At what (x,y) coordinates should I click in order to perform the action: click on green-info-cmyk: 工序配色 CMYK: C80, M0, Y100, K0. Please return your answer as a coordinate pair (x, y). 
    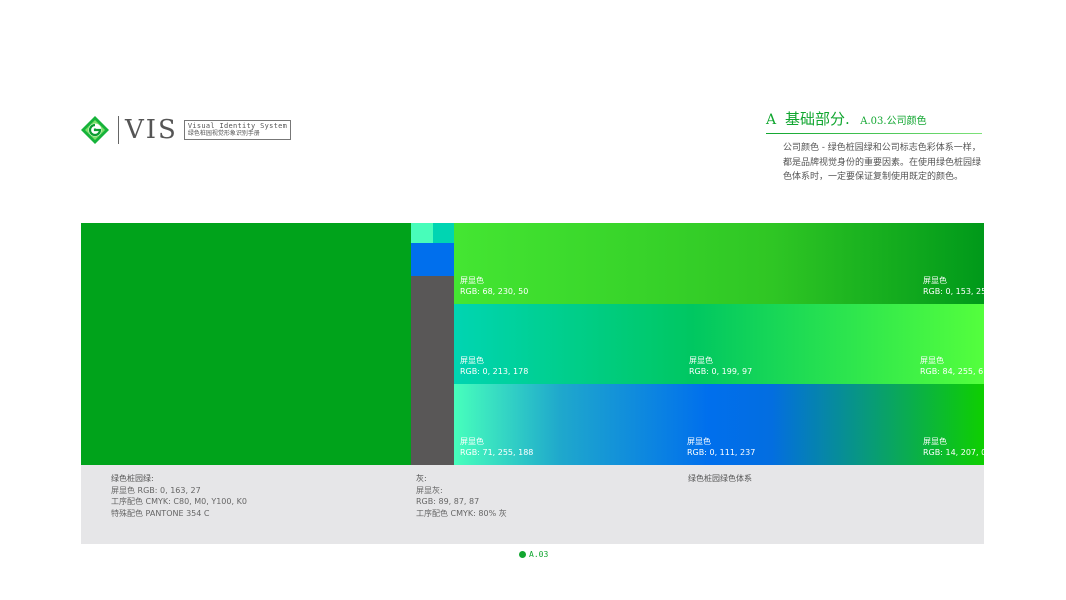
    Looking at the image, I should click on (179, 501).